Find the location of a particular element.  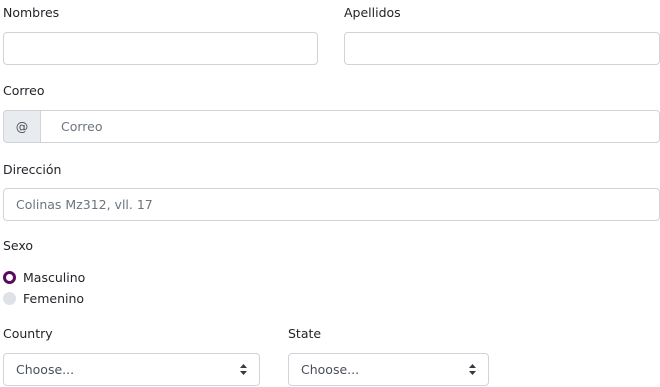

direccion-label: Dirección is located at coordinates (32, 169).